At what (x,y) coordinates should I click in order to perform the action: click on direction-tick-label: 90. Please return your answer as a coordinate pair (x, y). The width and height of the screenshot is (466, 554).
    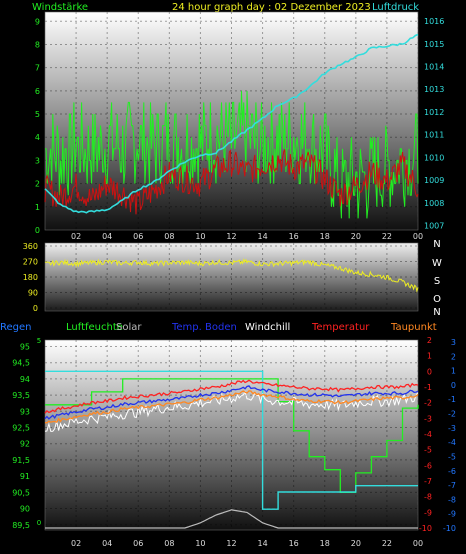
    Looking at the image, I should click on (33, 293).